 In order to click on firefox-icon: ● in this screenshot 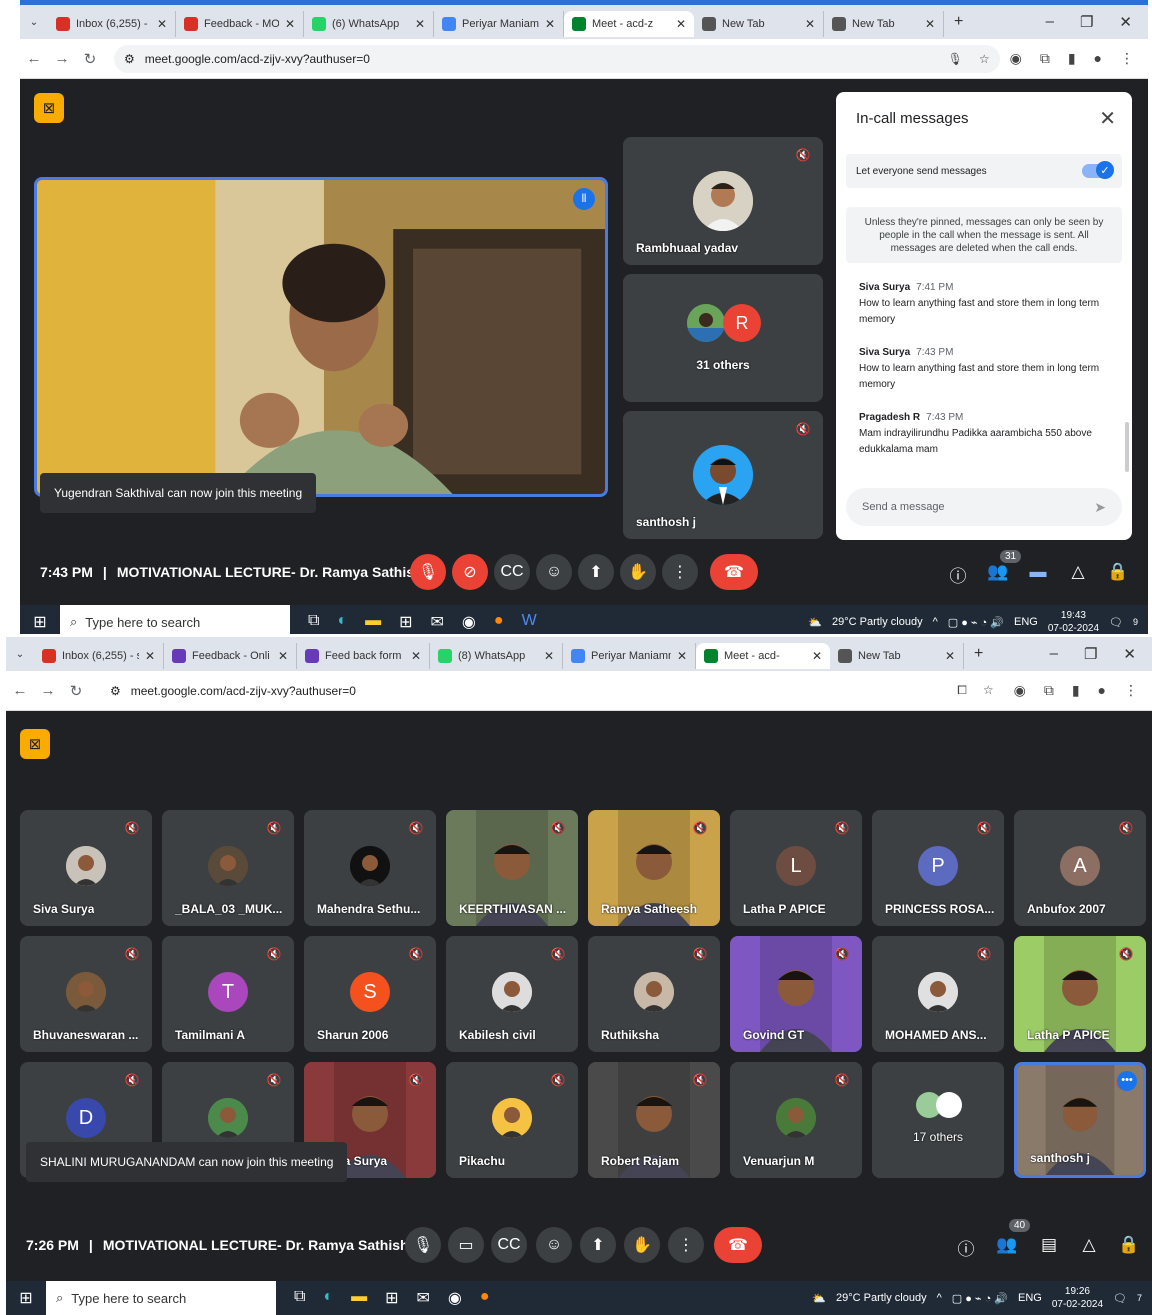, I will do `click(499, 622)`.